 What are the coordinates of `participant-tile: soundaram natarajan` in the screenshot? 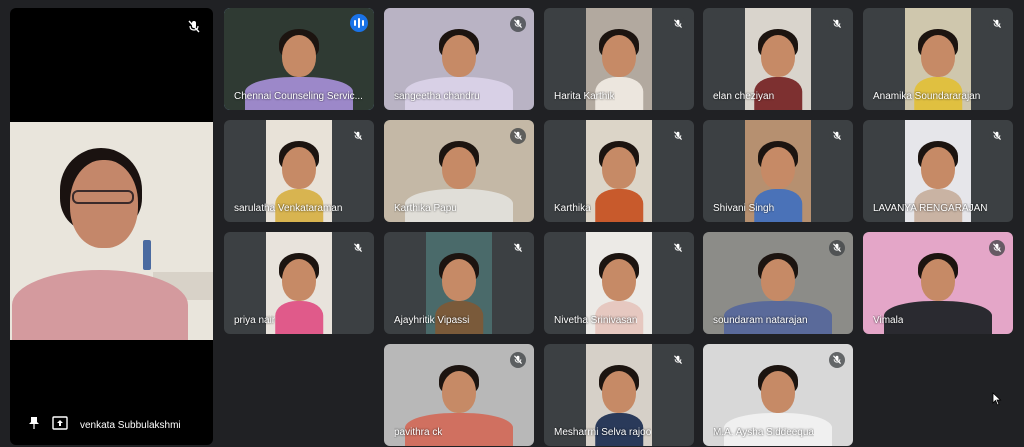 It's located at (778, 283).